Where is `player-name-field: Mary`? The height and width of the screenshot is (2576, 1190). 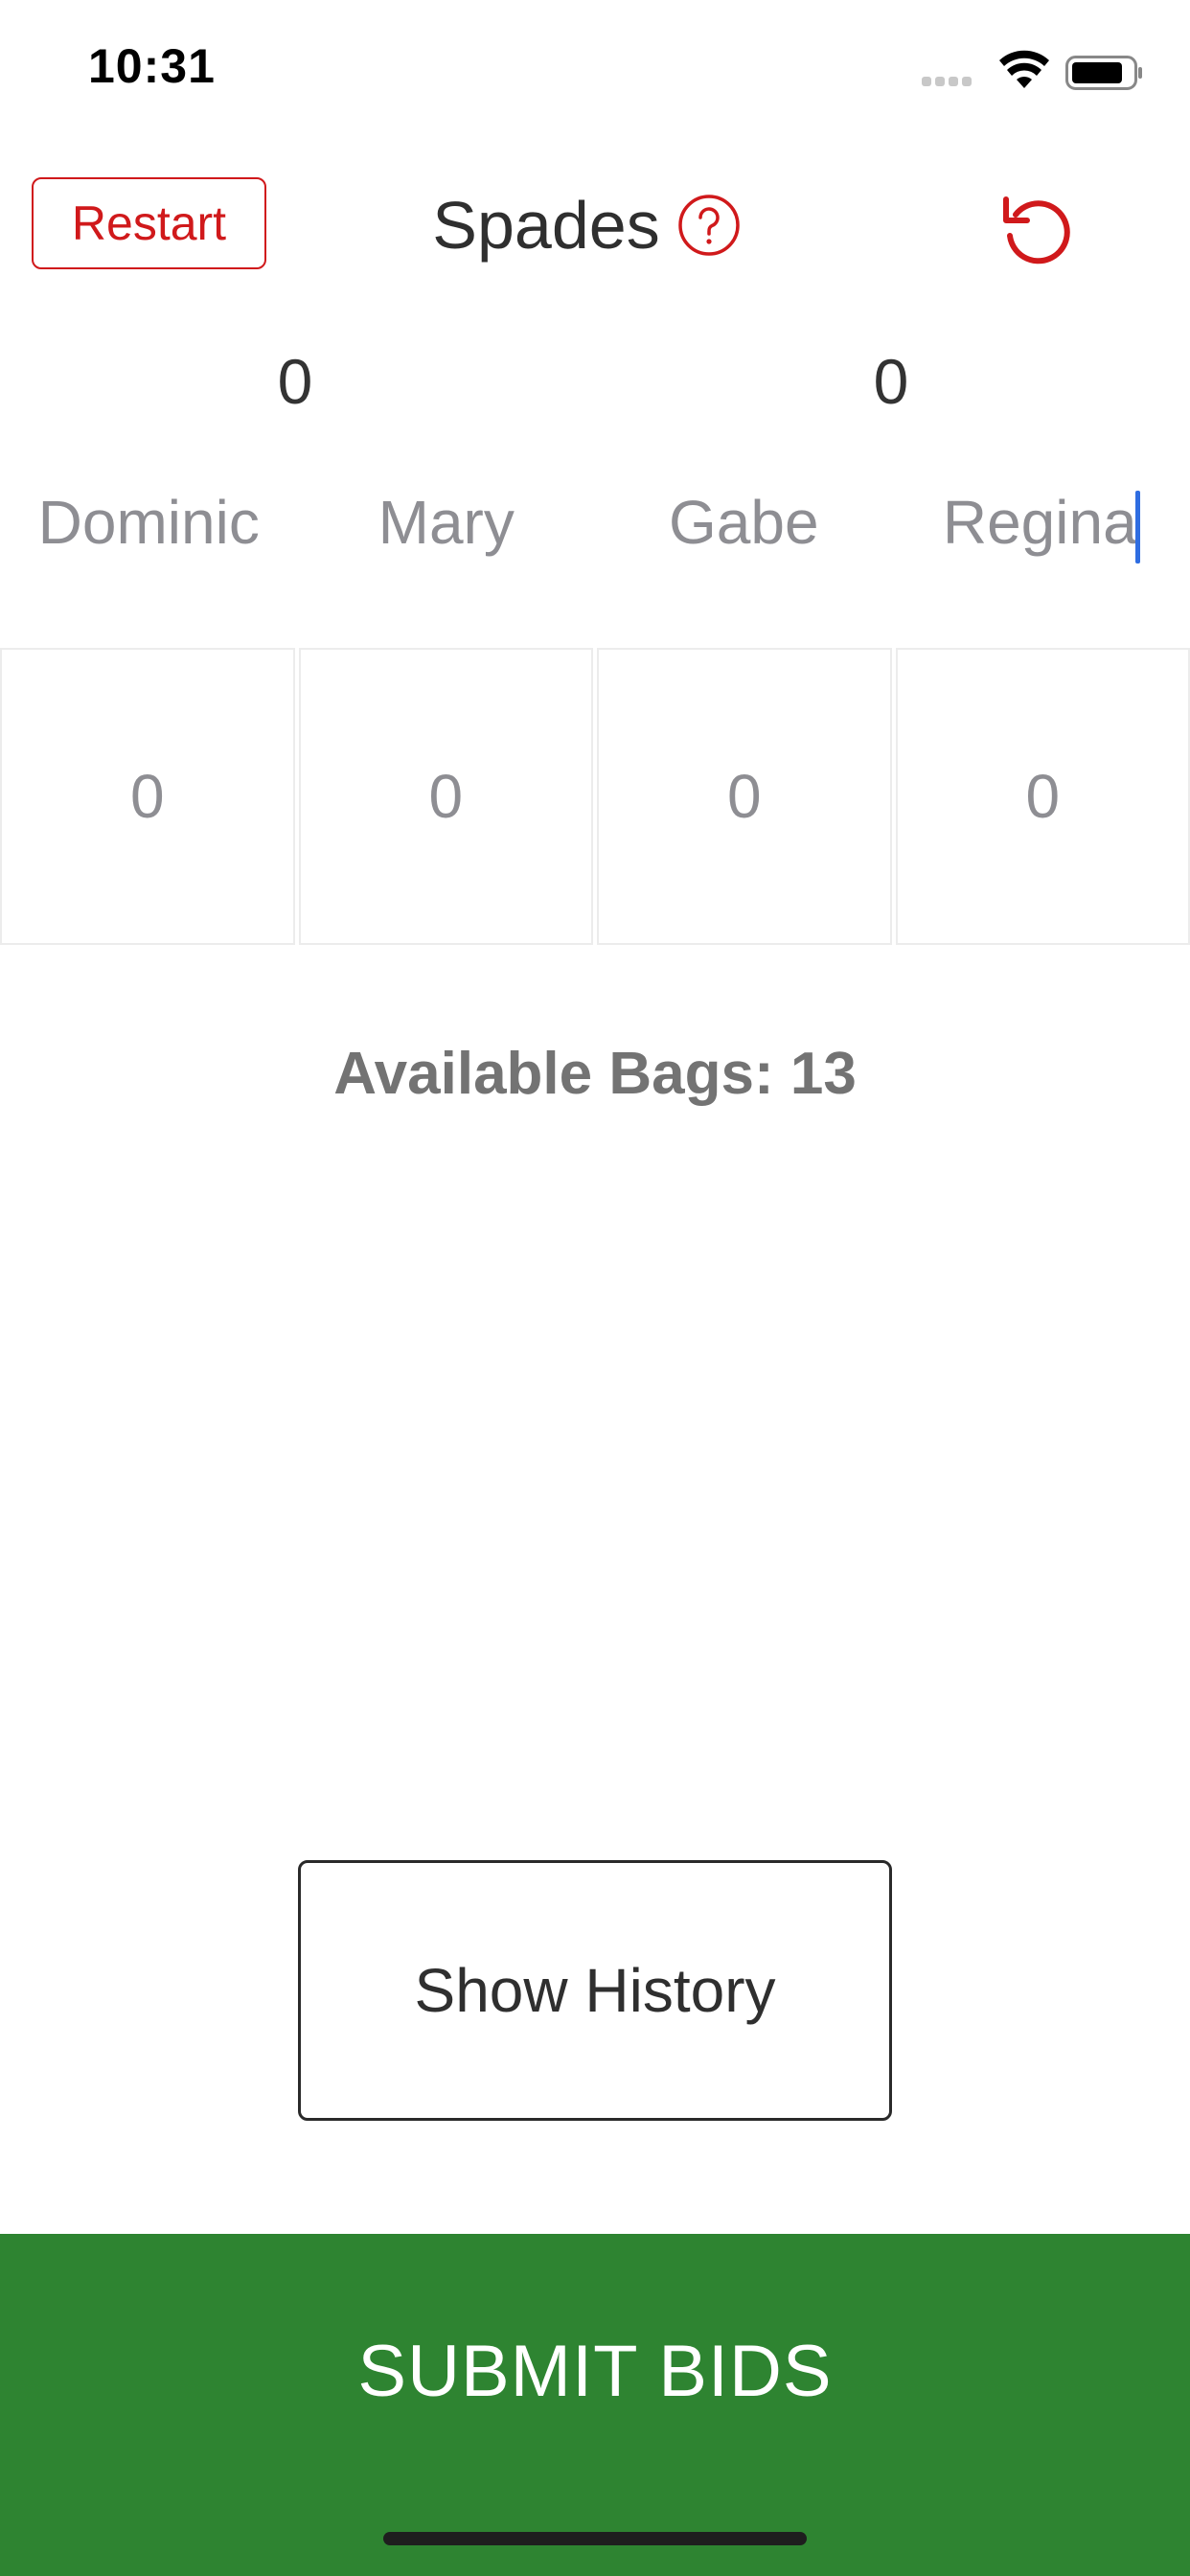 player-name-field: Mary is located at coordinates (447, 522).